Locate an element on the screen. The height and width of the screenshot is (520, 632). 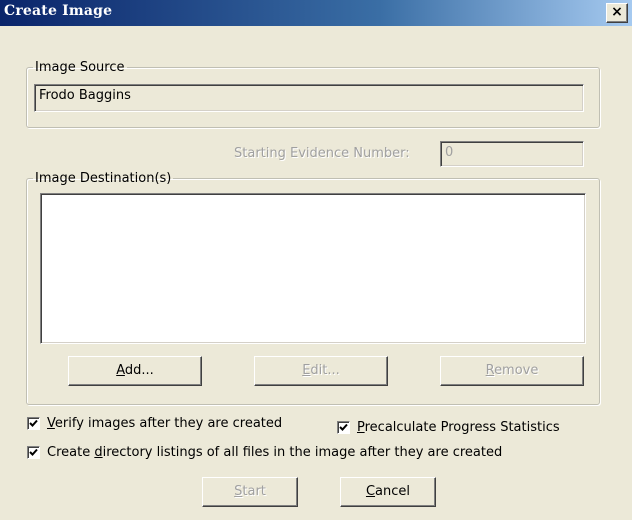
directory-accel: d is located at coordinates (98, 452).